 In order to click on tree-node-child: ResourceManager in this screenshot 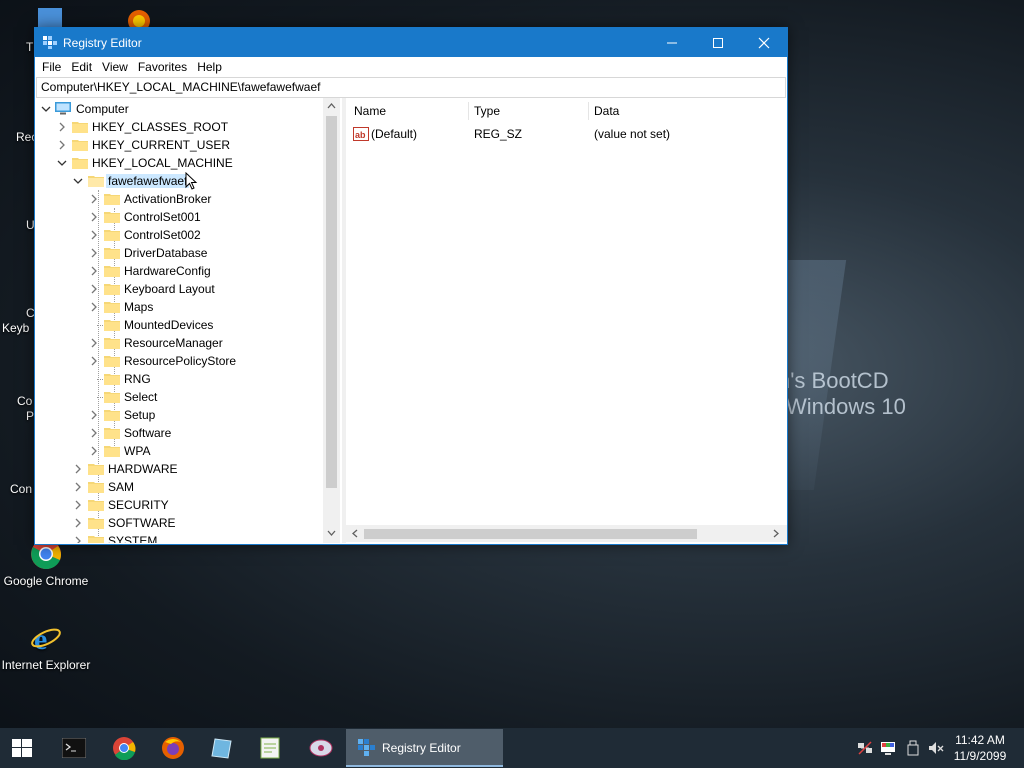, I will do `click(179, 343)`.